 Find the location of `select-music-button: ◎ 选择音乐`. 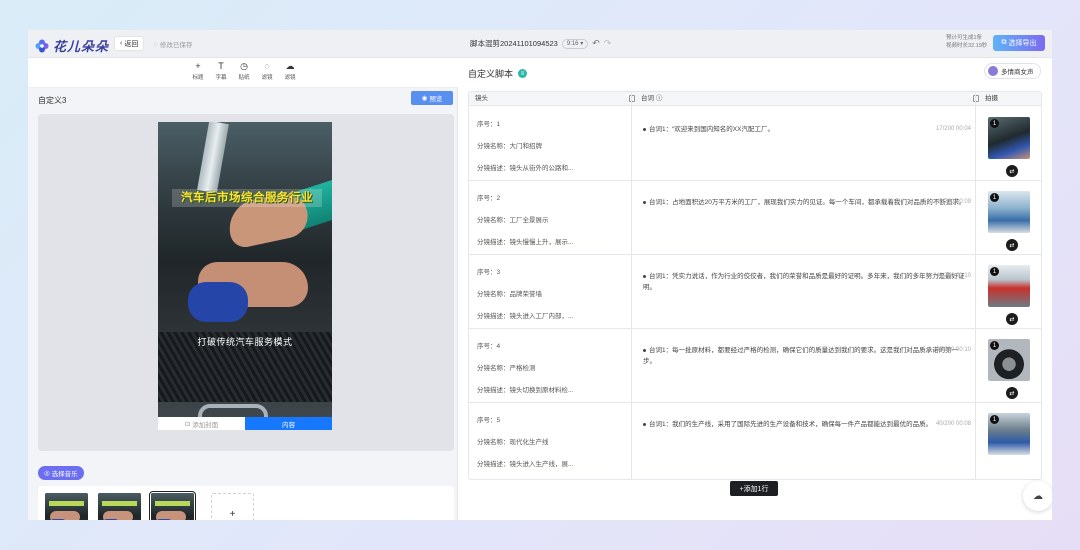

select-music-button: ◎ 选择音乐 is located at coordinates (61, 473).